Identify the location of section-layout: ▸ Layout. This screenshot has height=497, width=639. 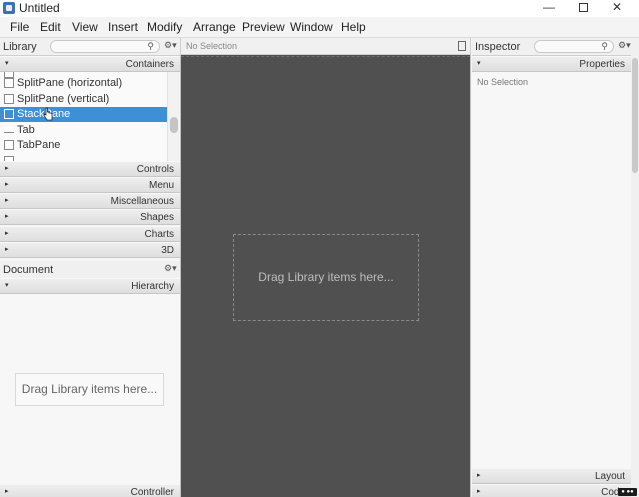
(551, 476).